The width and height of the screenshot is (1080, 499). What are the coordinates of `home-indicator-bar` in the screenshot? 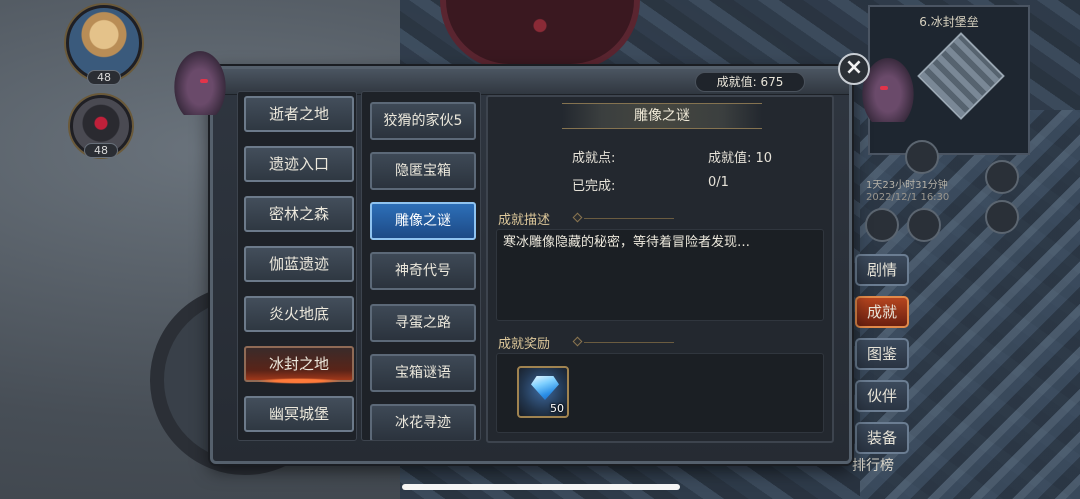 It's located at (541, 487).